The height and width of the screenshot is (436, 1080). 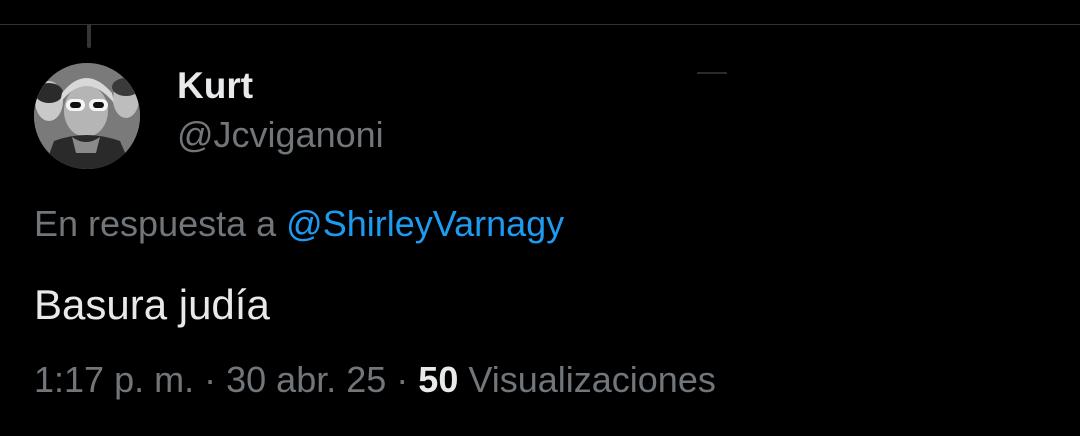 I want to click on author-display-name: Kurt, so click(x=215, y=86).